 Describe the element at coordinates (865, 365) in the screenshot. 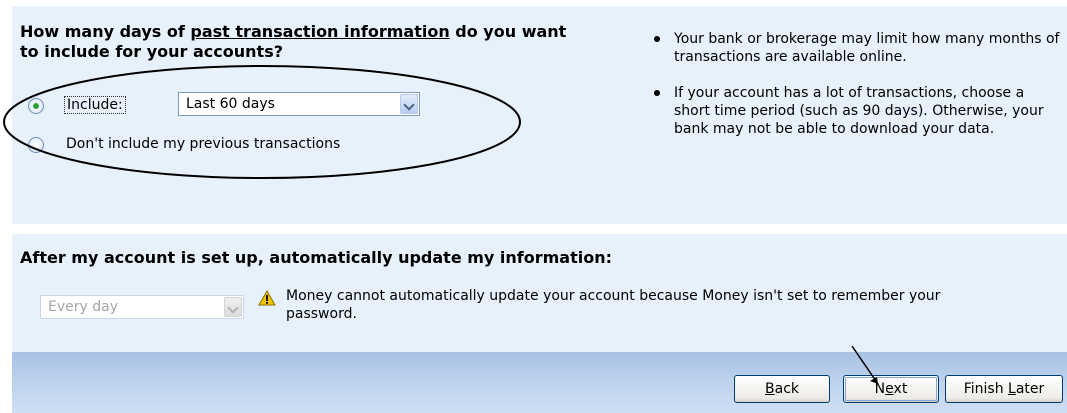

I see `pointer-arrow-line` at that location.